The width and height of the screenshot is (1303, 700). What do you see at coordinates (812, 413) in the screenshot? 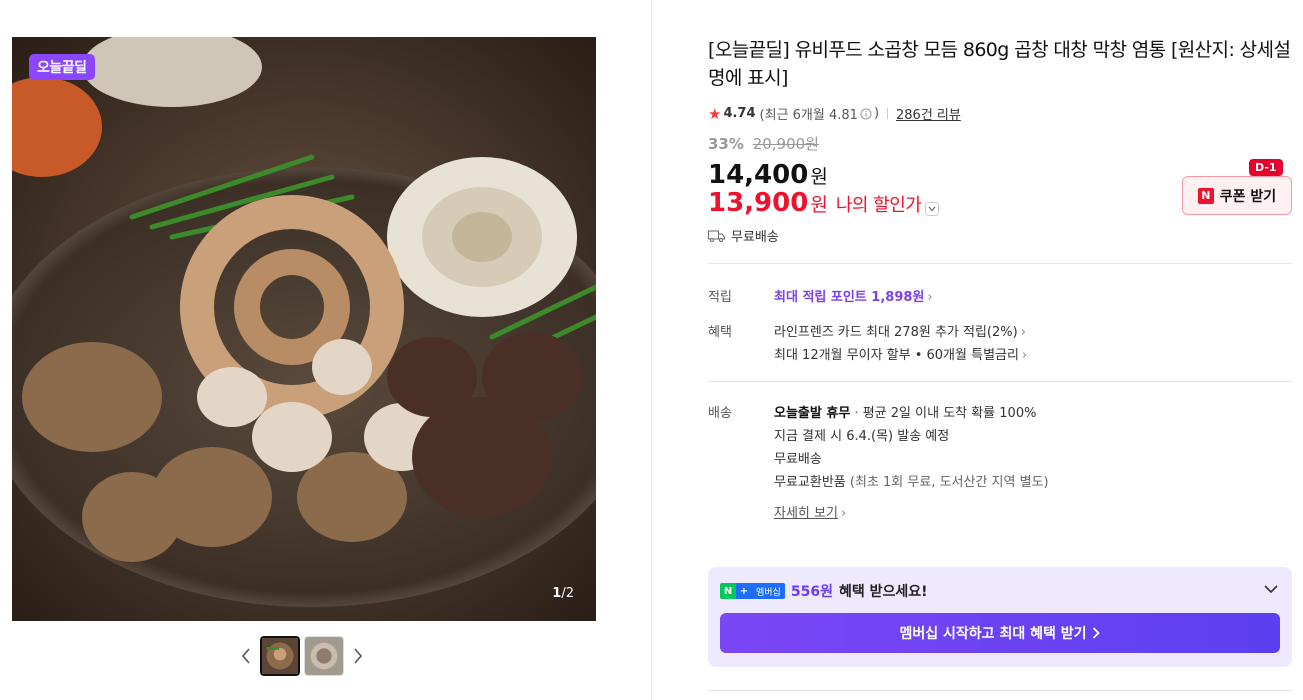
I see `delivery-title: 오늘출발 휴무` at bounding box center [812, 413].